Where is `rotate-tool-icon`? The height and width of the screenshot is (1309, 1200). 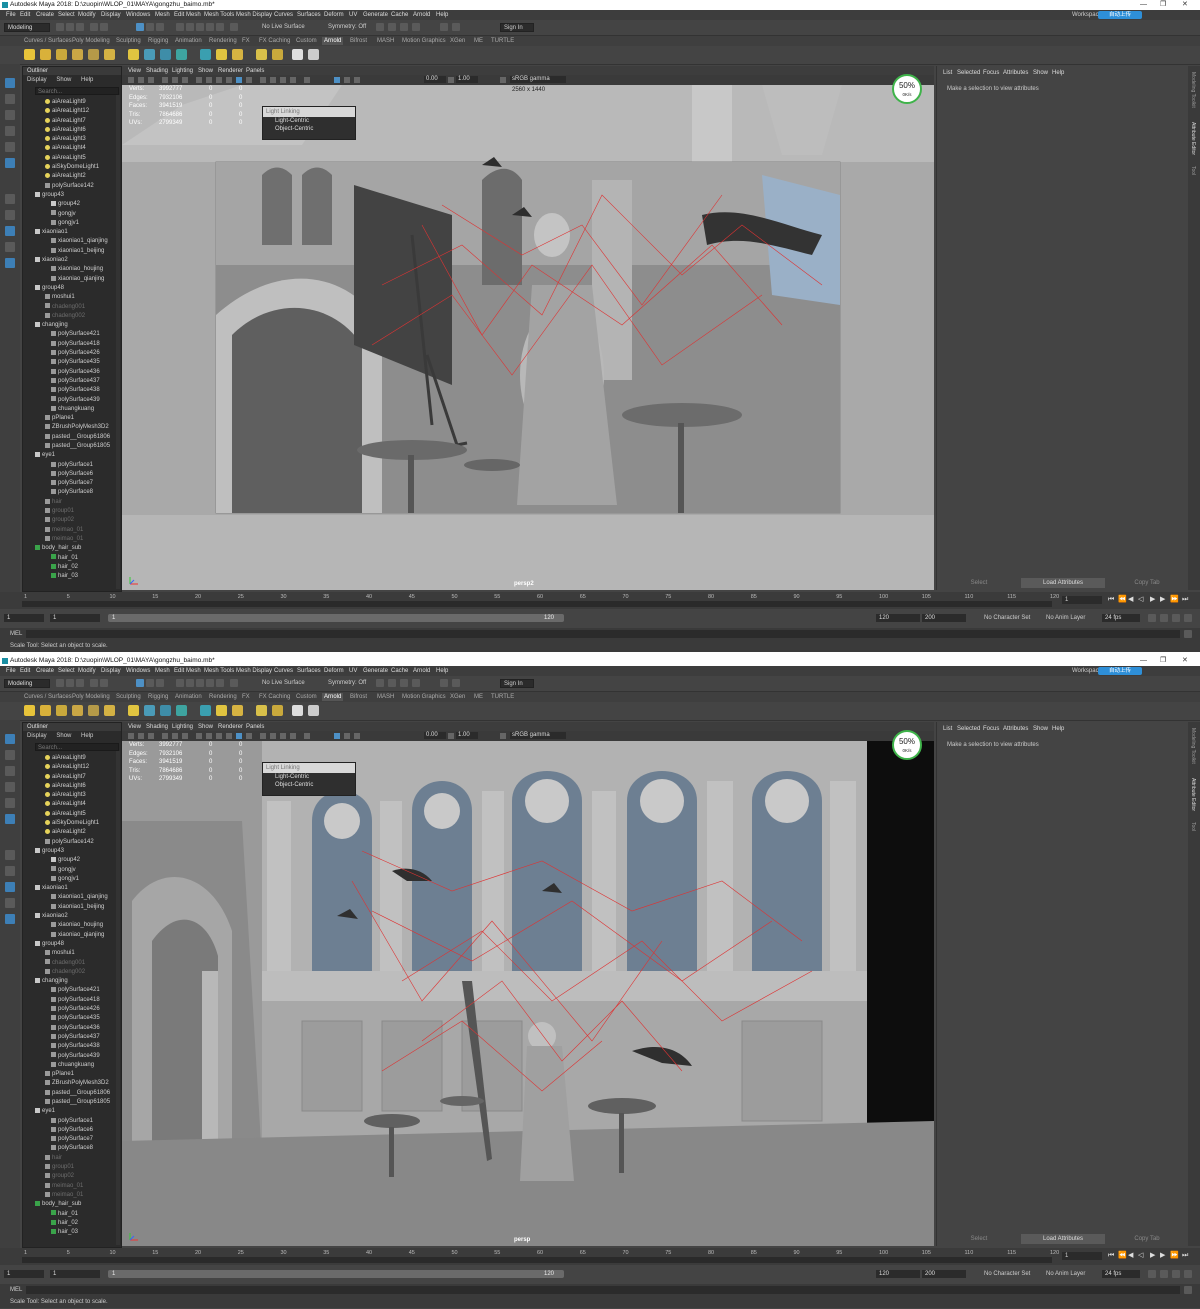
rotate-tool-icon is located at coordinates (10, 803).